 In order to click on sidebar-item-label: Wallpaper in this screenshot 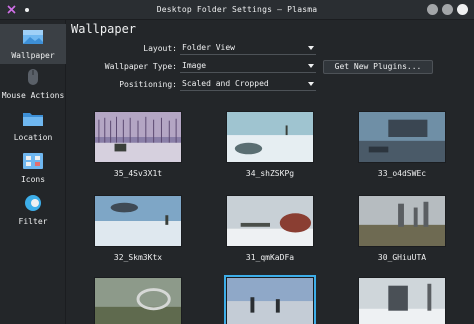, I will do `click(33, 55)`.